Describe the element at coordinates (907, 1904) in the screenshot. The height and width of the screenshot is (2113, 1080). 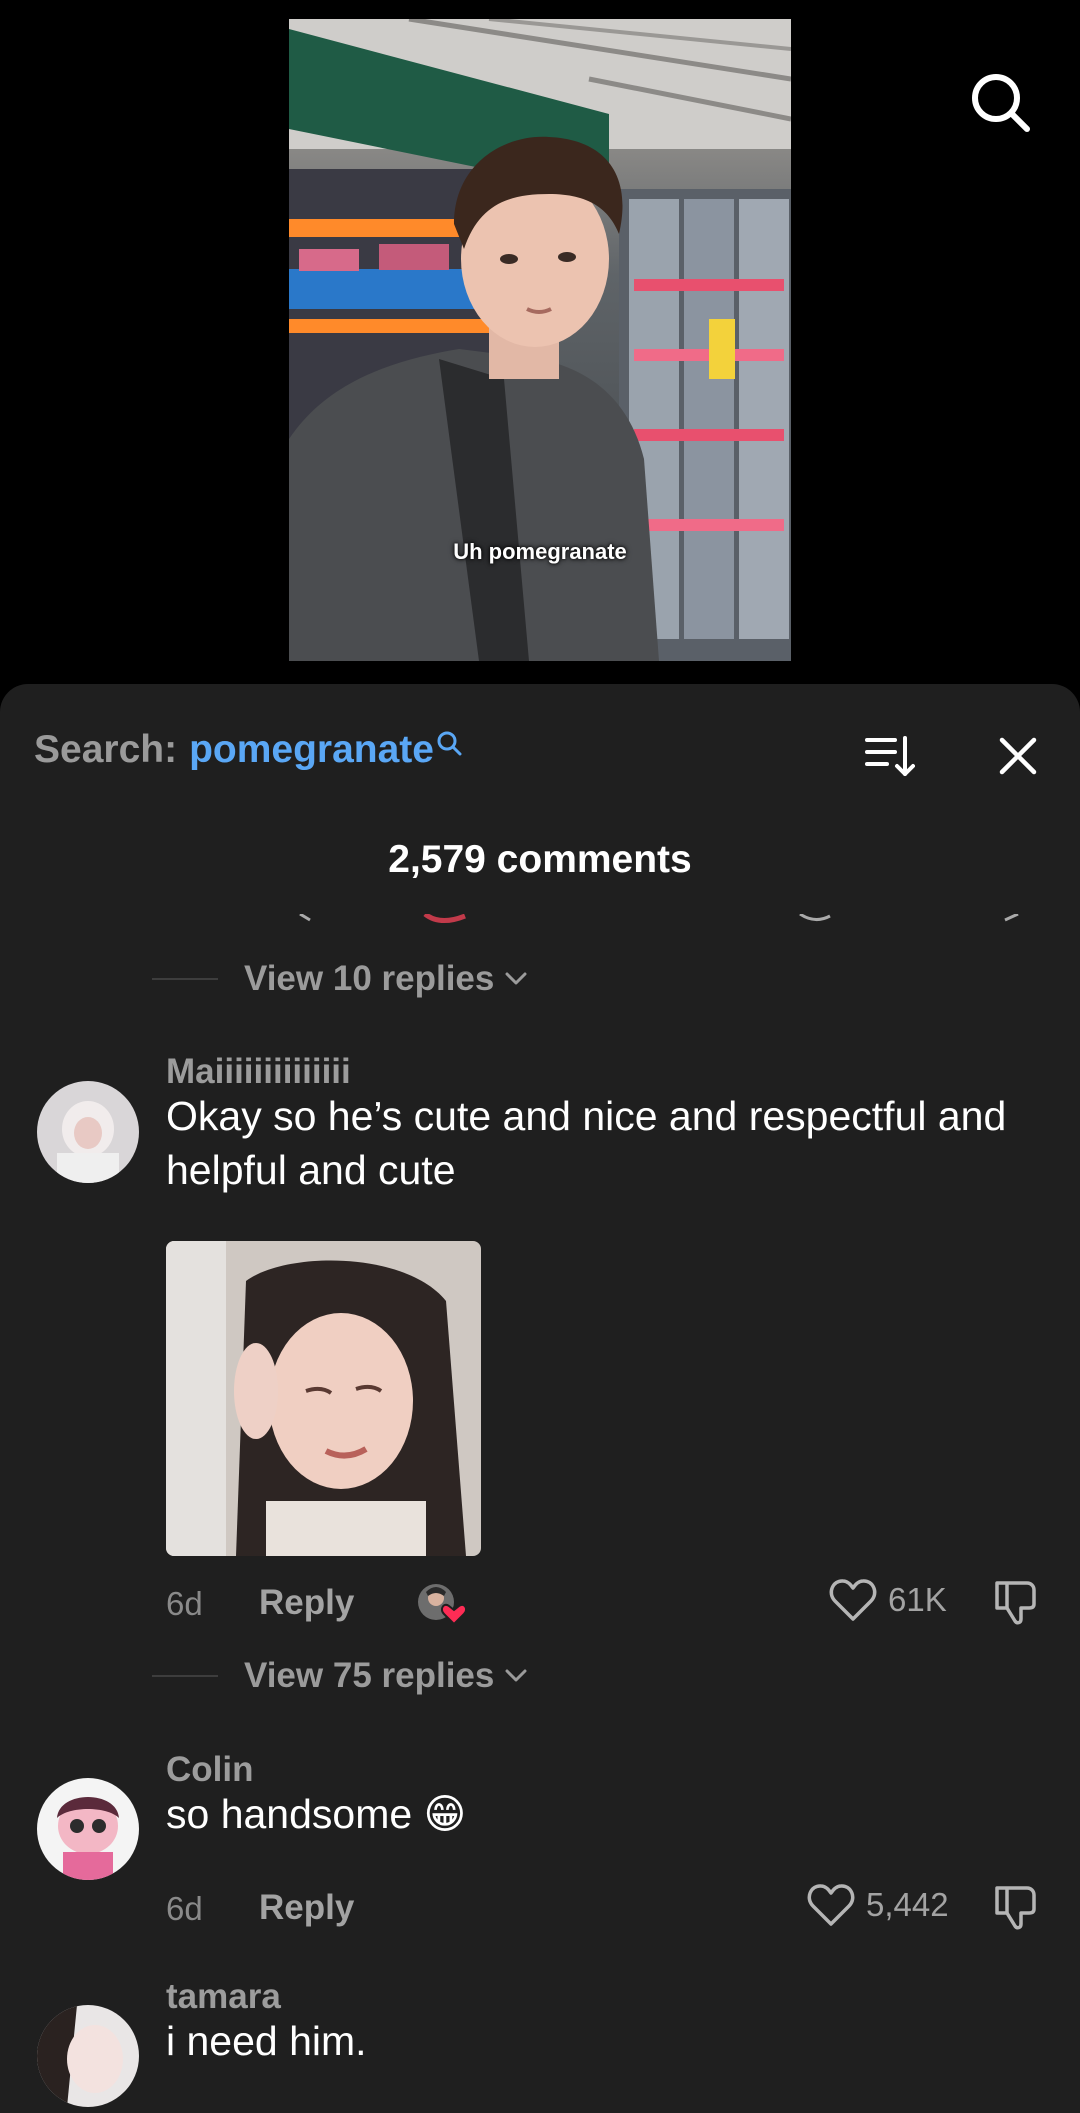
I see `like-count: 5,442` at that location.